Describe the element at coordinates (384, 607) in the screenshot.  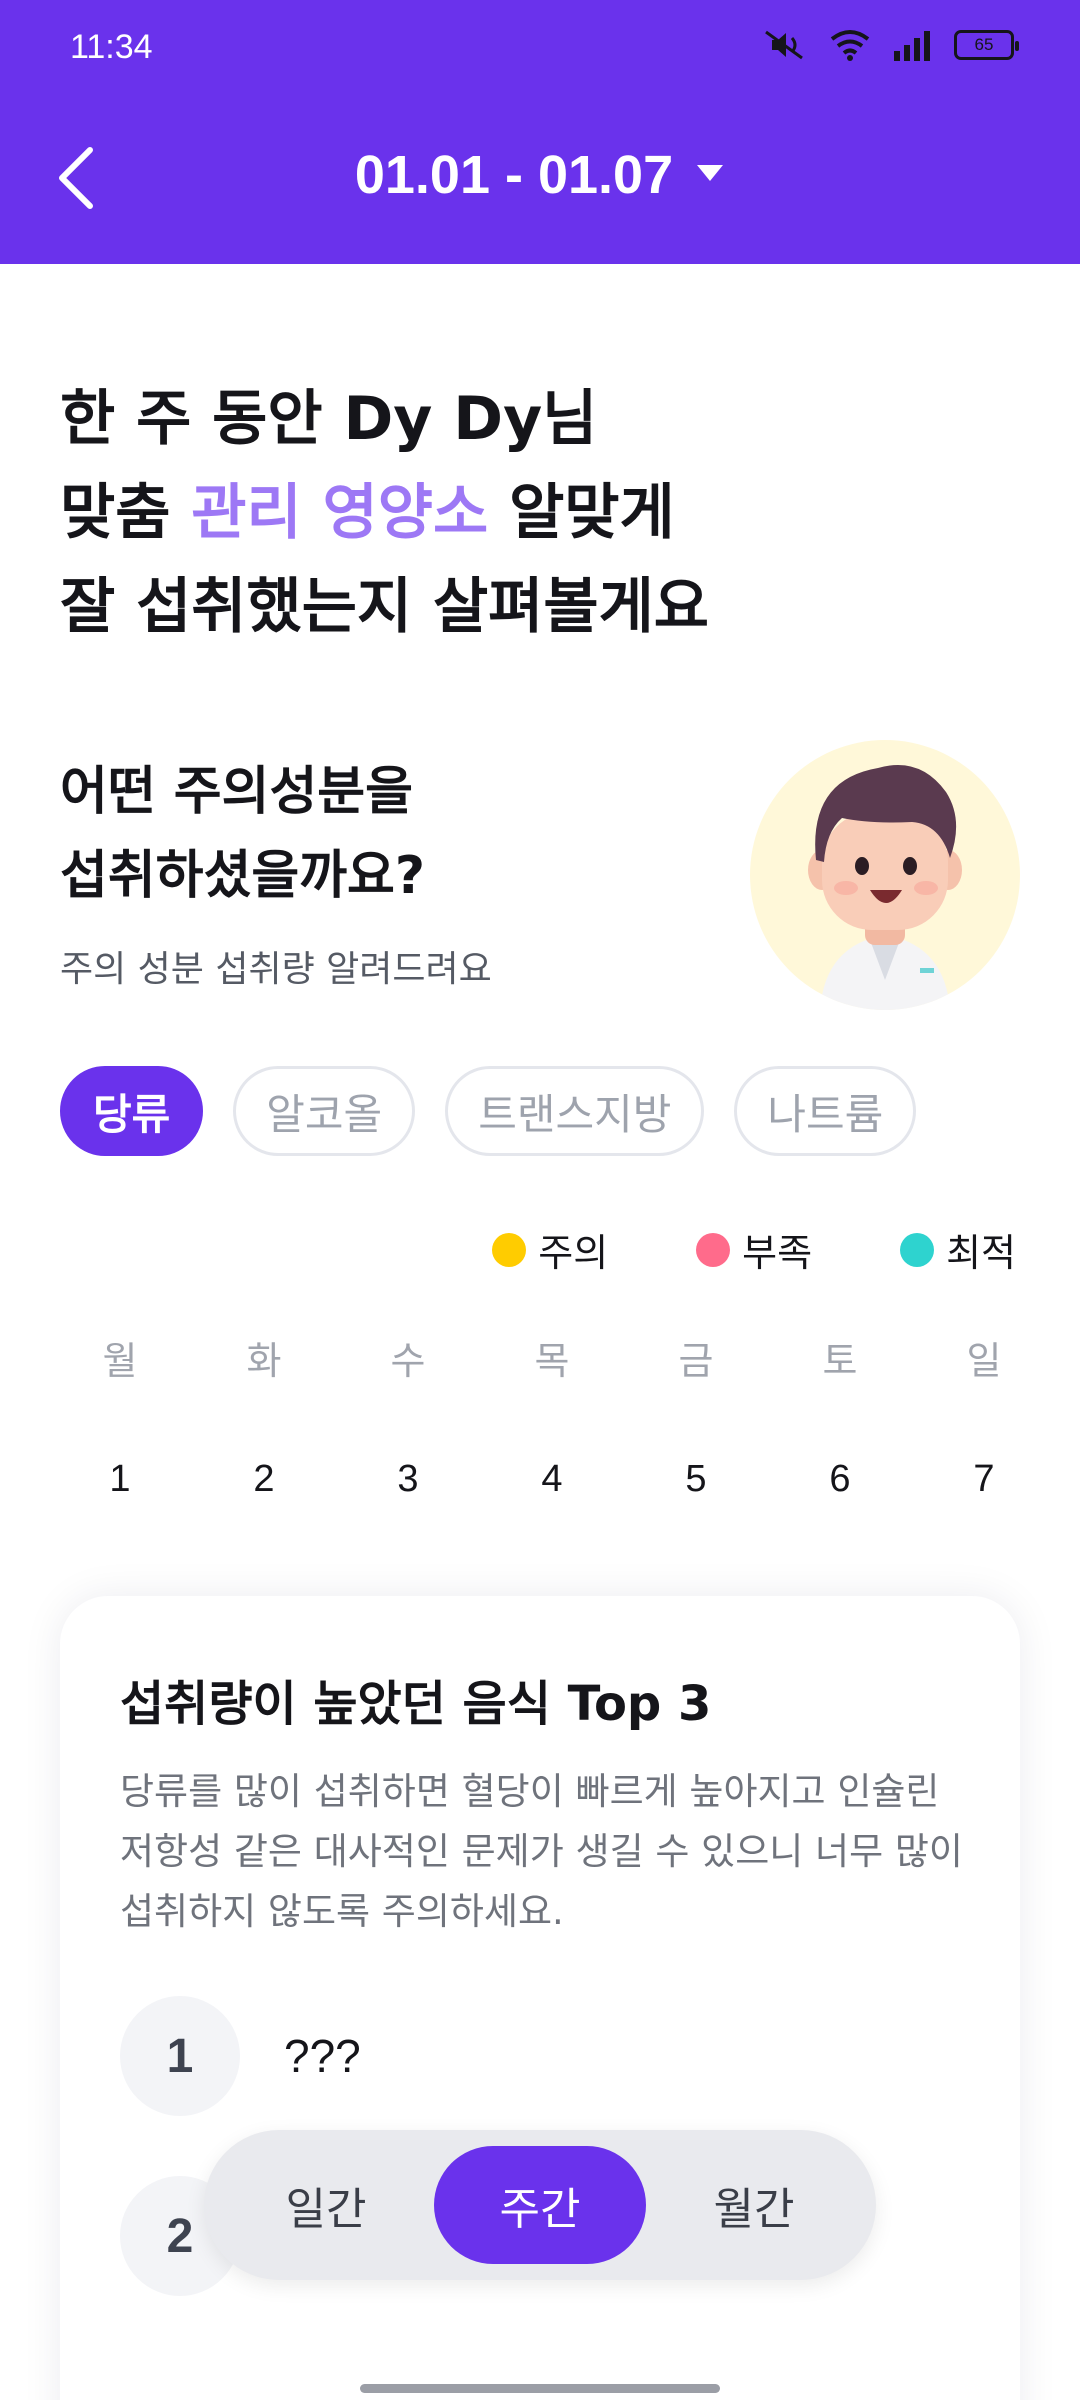
I see `headline-line-3: 잘 섭취했는지 살펴볼게요` at that location.